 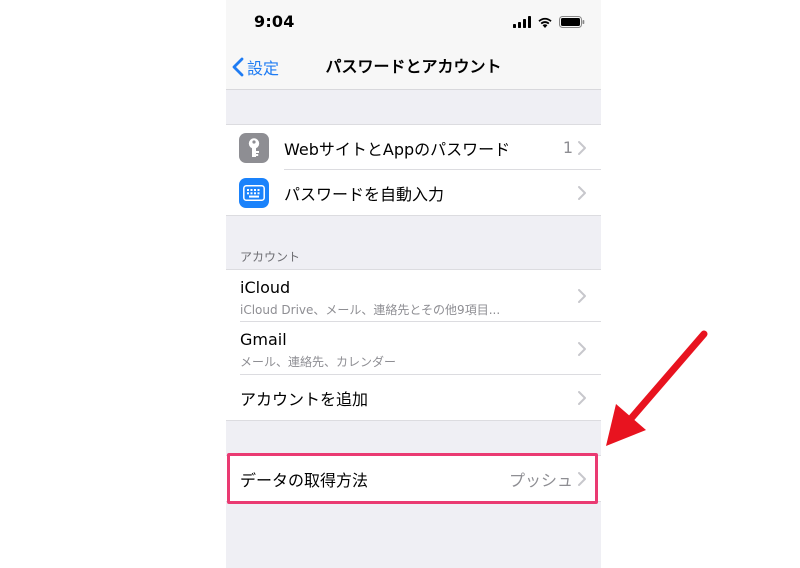 I want to click on account-title: Gmail, so click(x=263, y=339).